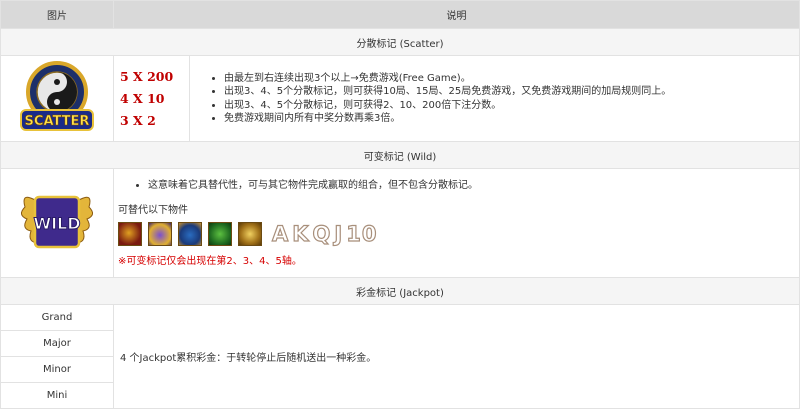  I want to click on koi-fish-symbol-icon, so click(220, 233).